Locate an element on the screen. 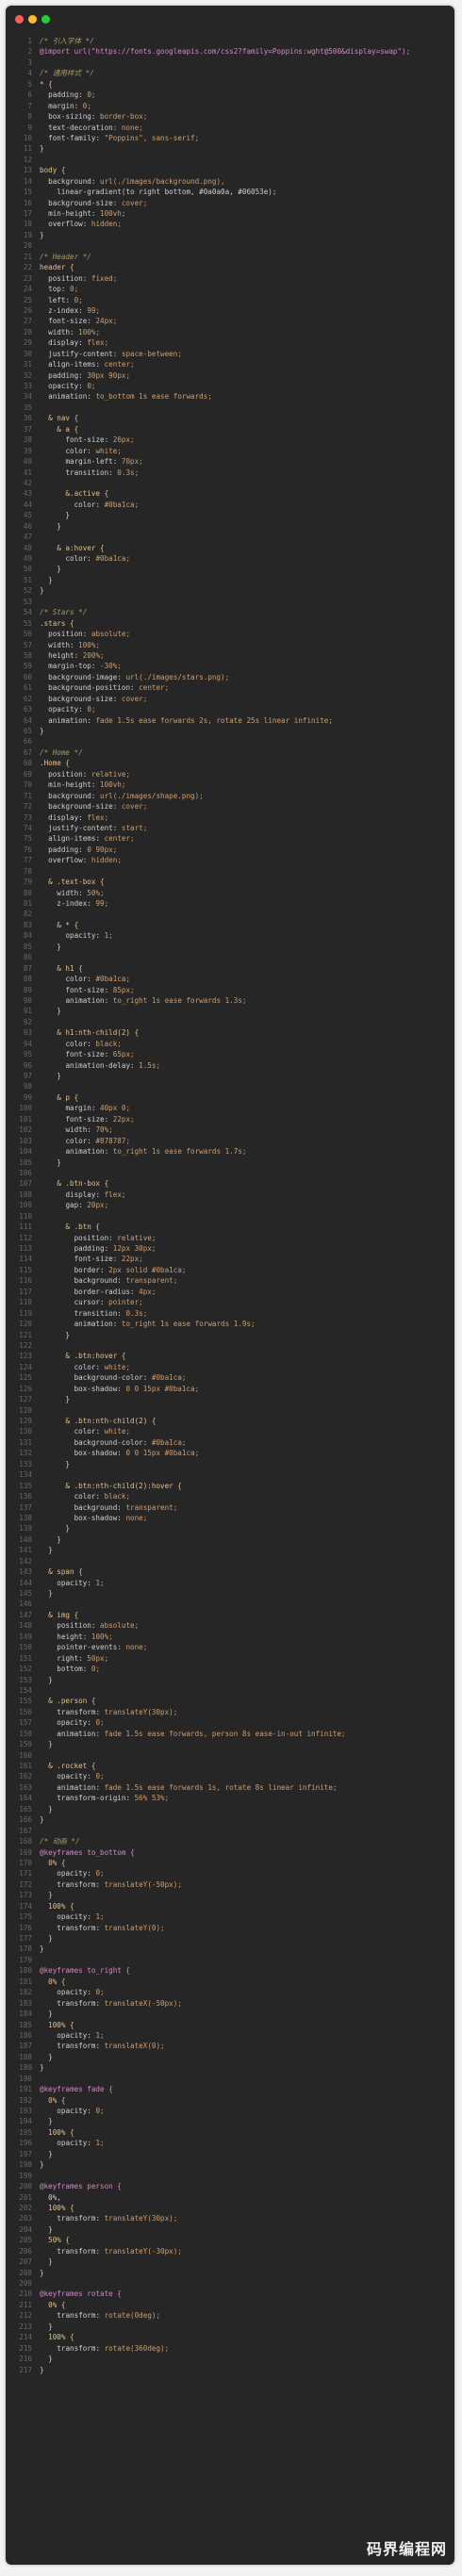 Image resolution: width=462 pixels, height=2576 pixels. code-line: 44 color: #0ba1ca; is located at coordinates (230, 505).